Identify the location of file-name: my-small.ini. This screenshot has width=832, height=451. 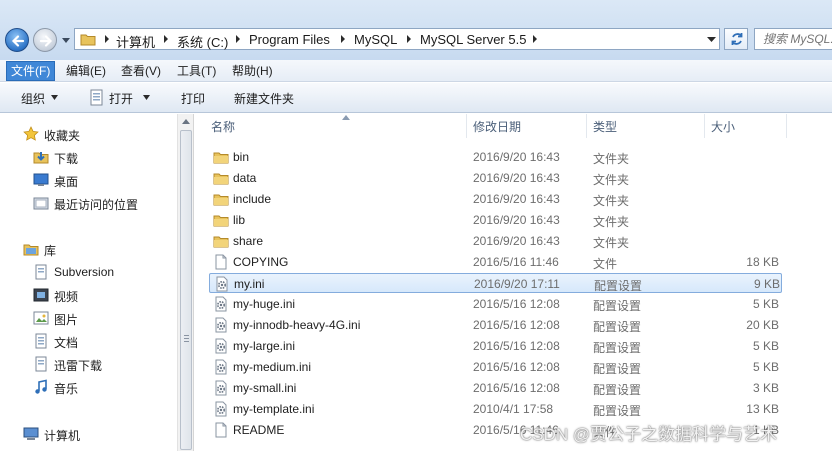
(265, 388).